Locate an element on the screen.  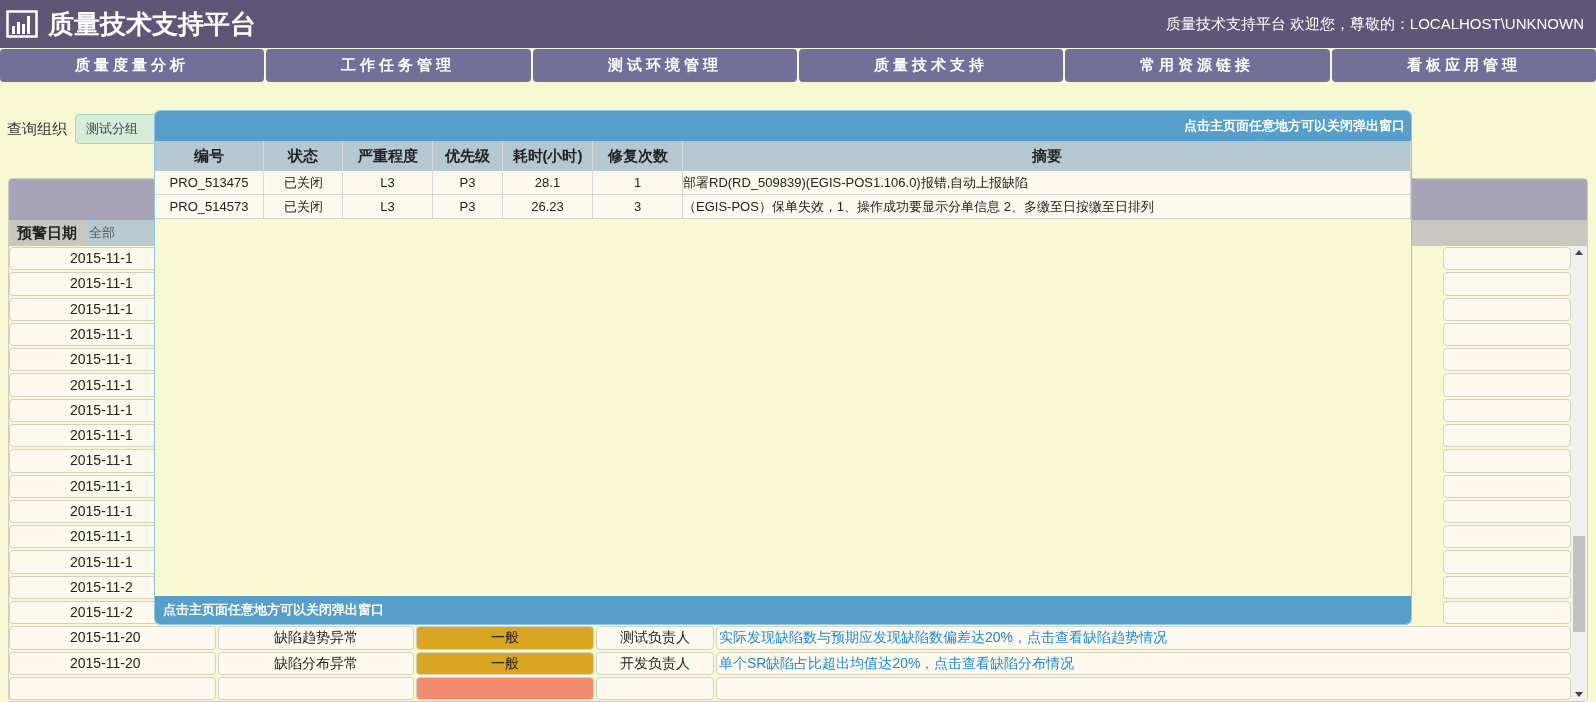
description-link: 实际发现缺陷数与预期应发现缺陷数偏差达20%，点击查看缺陷趋势情况 is located at coordinates (943, 638).